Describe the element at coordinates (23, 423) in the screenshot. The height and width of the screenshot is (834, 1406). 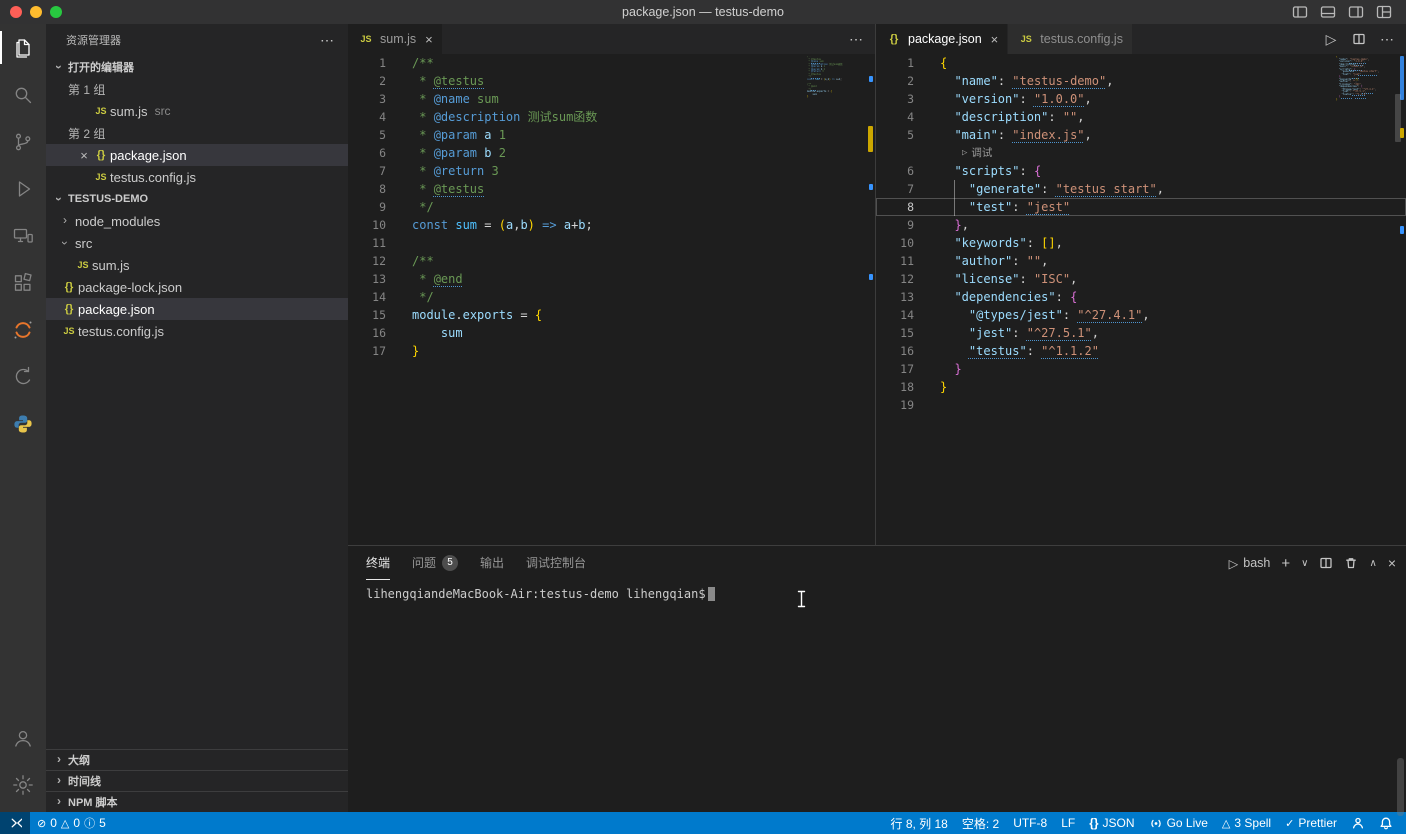
I see `activity-python-icon` at that location.